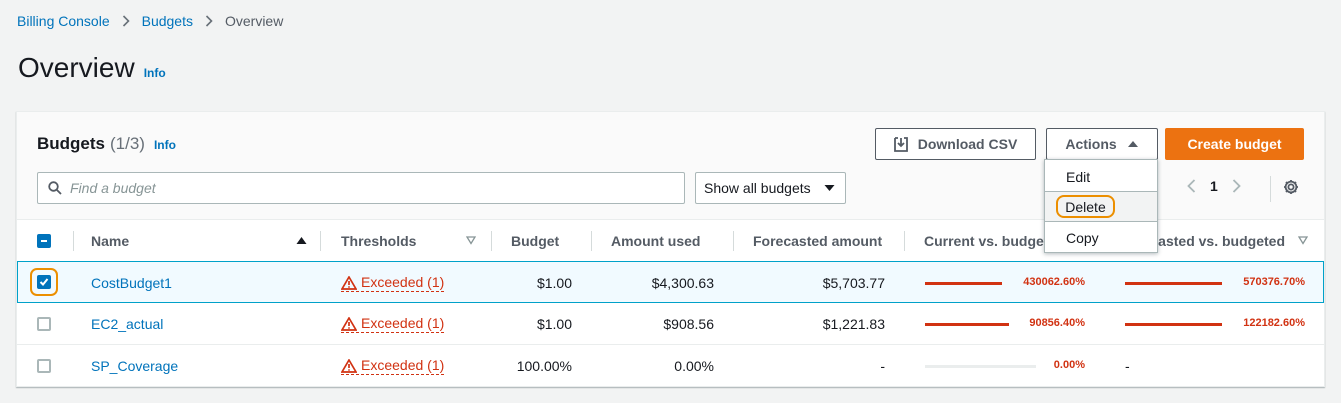 This screenshot has width=1341, height=403. I want to click on delete-highlight: Delete, so click(1085, 206).